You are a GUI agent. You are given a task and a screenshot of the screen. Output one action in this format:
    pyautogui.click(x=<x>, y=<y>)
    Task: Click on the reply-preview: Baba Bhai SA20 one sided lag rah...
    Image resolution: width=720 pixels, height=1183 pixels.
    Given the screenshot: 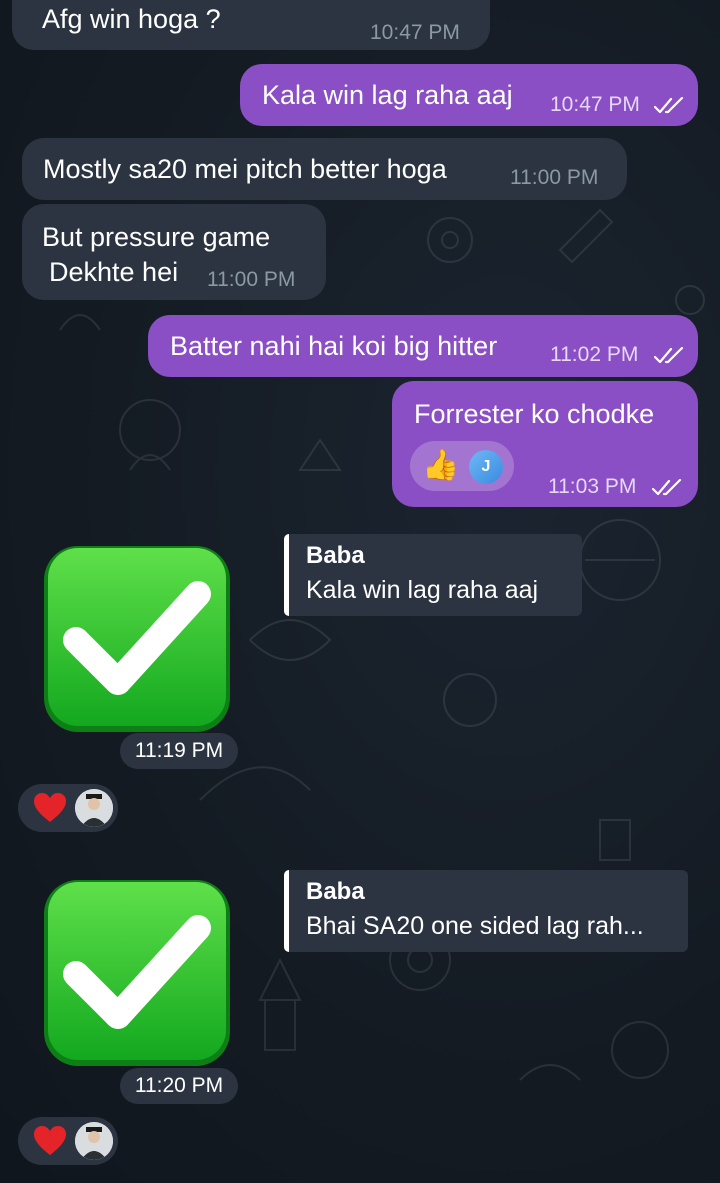 What is the action you would take?
    pyautogui.click(x=486, y=911)
    